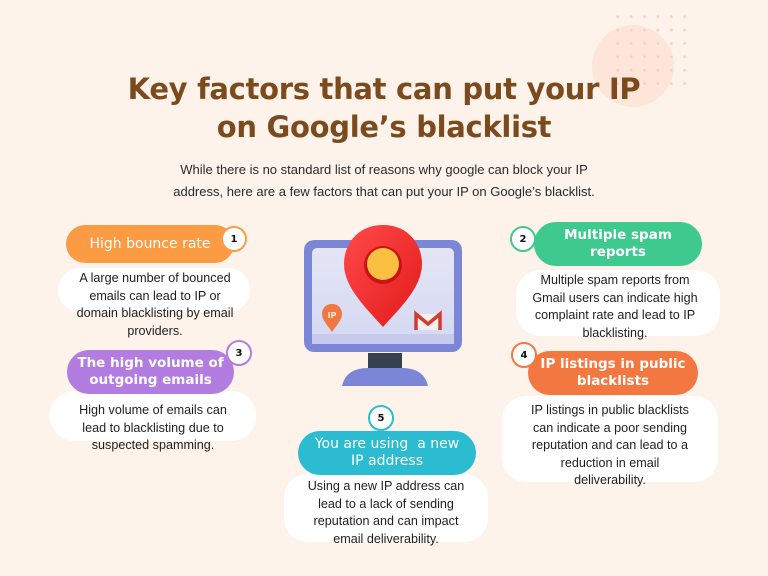  I want to click on factor-5-heading: You are using a new IP address, so click(387, 453).